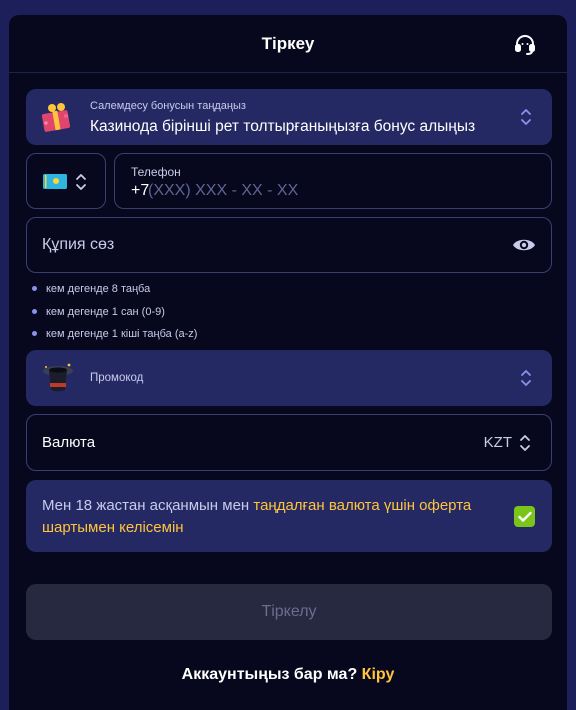 This screenshot has height=710, width=576. I want to click on phone-field: Телефон +7 (XXX) XXX - XX - XX, so click(333, 181).